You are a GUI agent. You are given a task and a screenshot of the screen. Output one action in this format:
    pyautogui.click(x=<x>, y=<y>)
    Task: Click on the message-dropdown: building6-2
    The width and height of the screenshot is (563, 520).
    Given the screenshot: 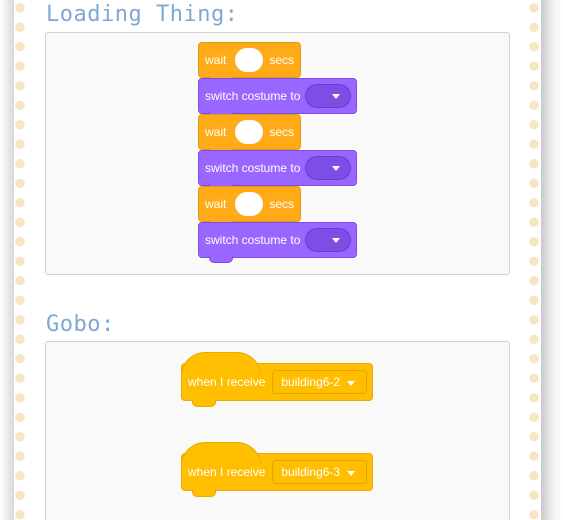 What is the action you would take?
    pyautogui.click(x=320, y=382)
    